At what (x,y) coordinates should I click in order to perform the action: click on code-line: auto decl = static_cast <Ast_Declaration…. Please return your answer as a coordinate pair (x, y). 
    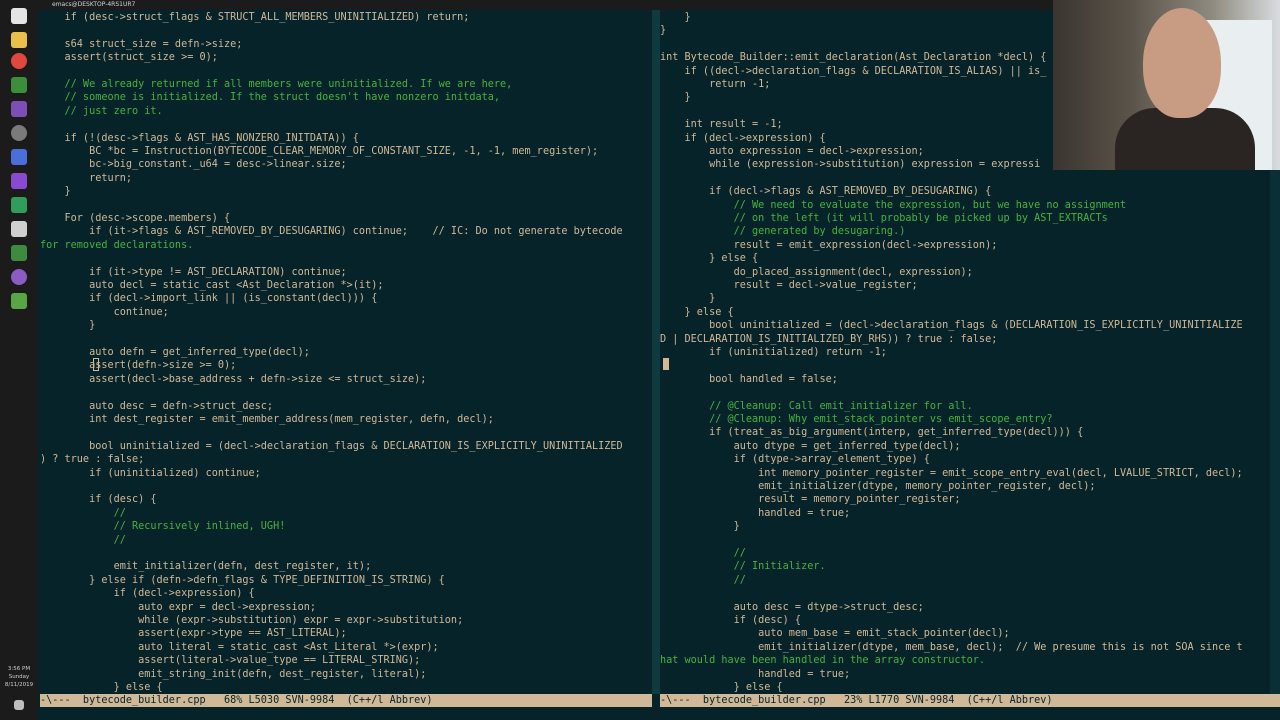
    Looking at the image, I should click on (211, 285).